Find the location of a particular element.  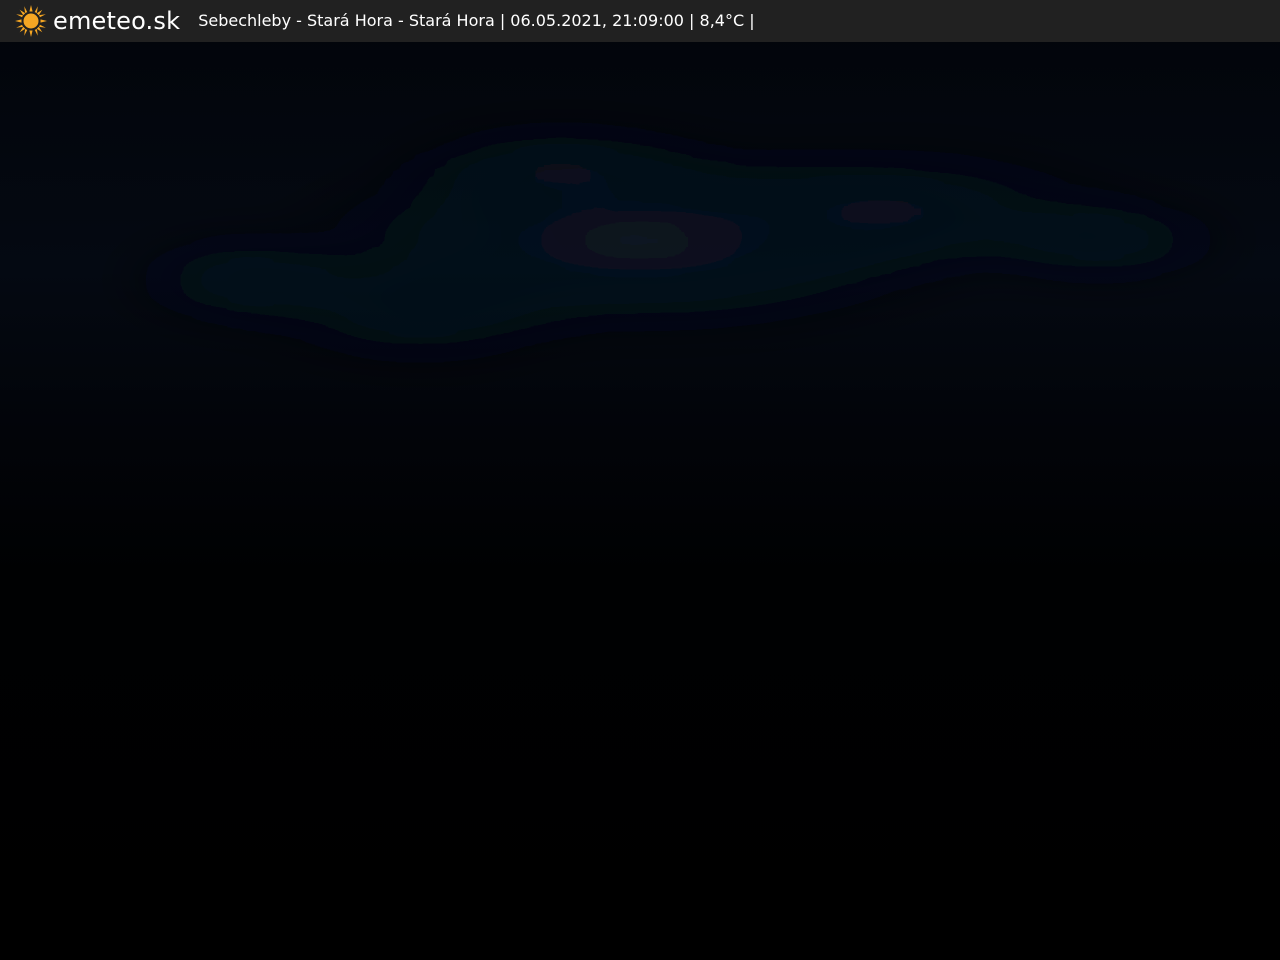

sun-icon is located at coordinates (31, 21).